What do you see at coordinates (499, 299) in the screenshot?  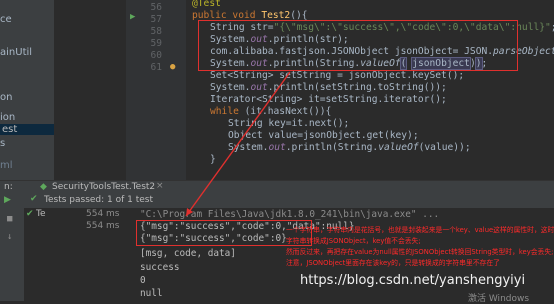 I see `windows-activation-watermark: 激活 Windows` at bounding box center [499, 299].